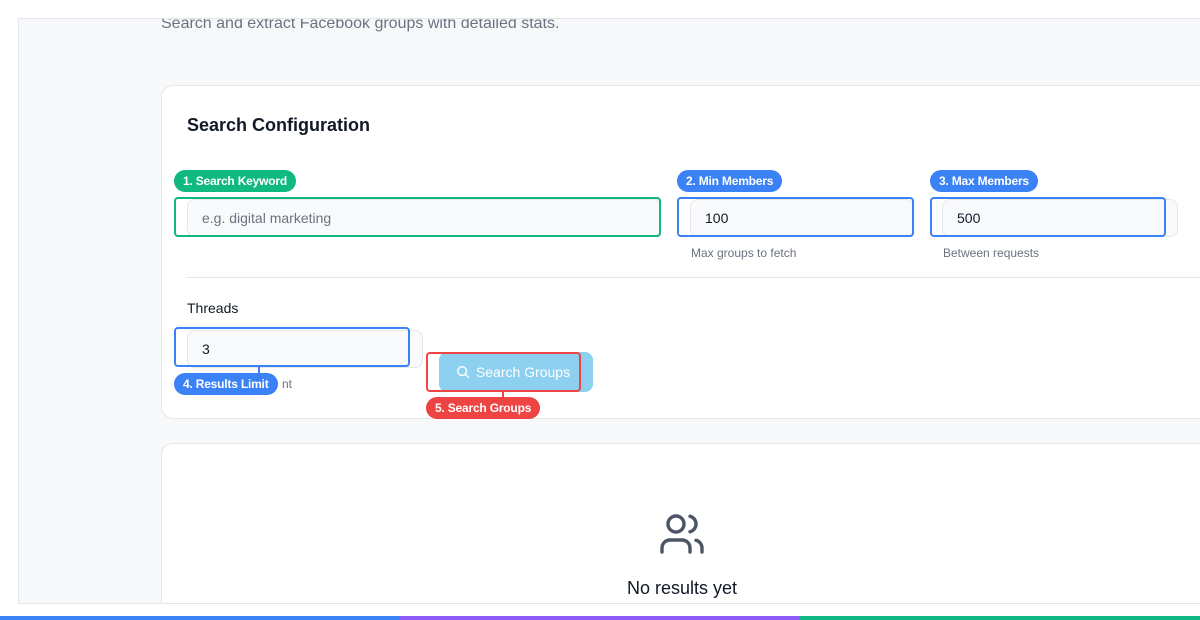  I want to click on bottom-bar-segment-purple, so click(600, 618).